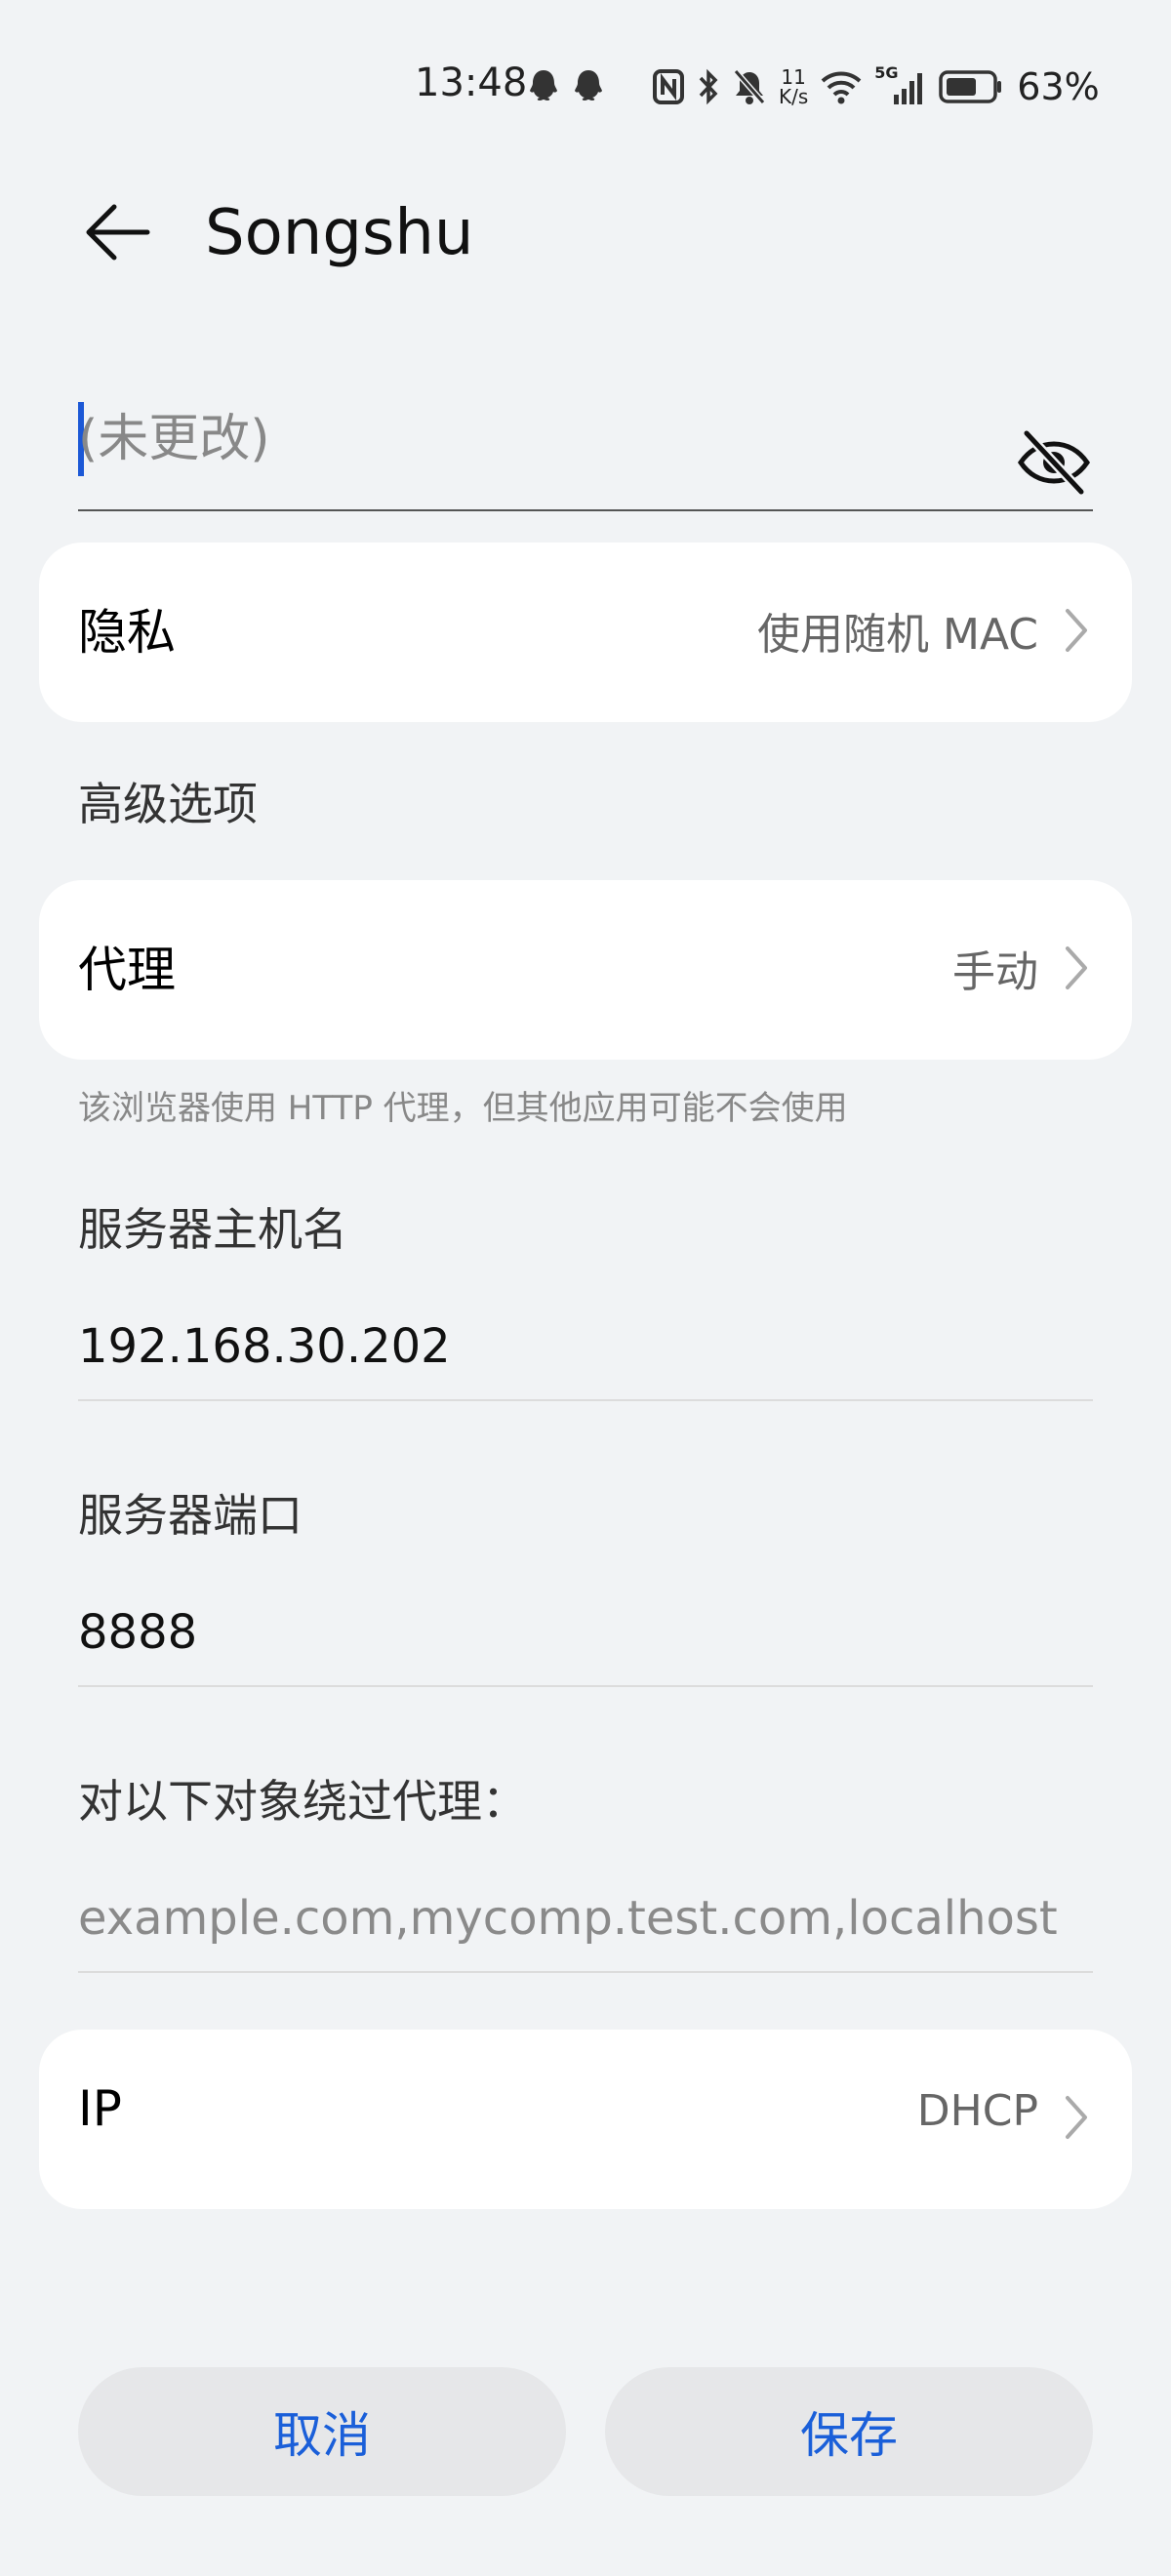 This screenshot has height=2576, width=1171. I want to click on battery-percent: 63%, so click(1058, 86).